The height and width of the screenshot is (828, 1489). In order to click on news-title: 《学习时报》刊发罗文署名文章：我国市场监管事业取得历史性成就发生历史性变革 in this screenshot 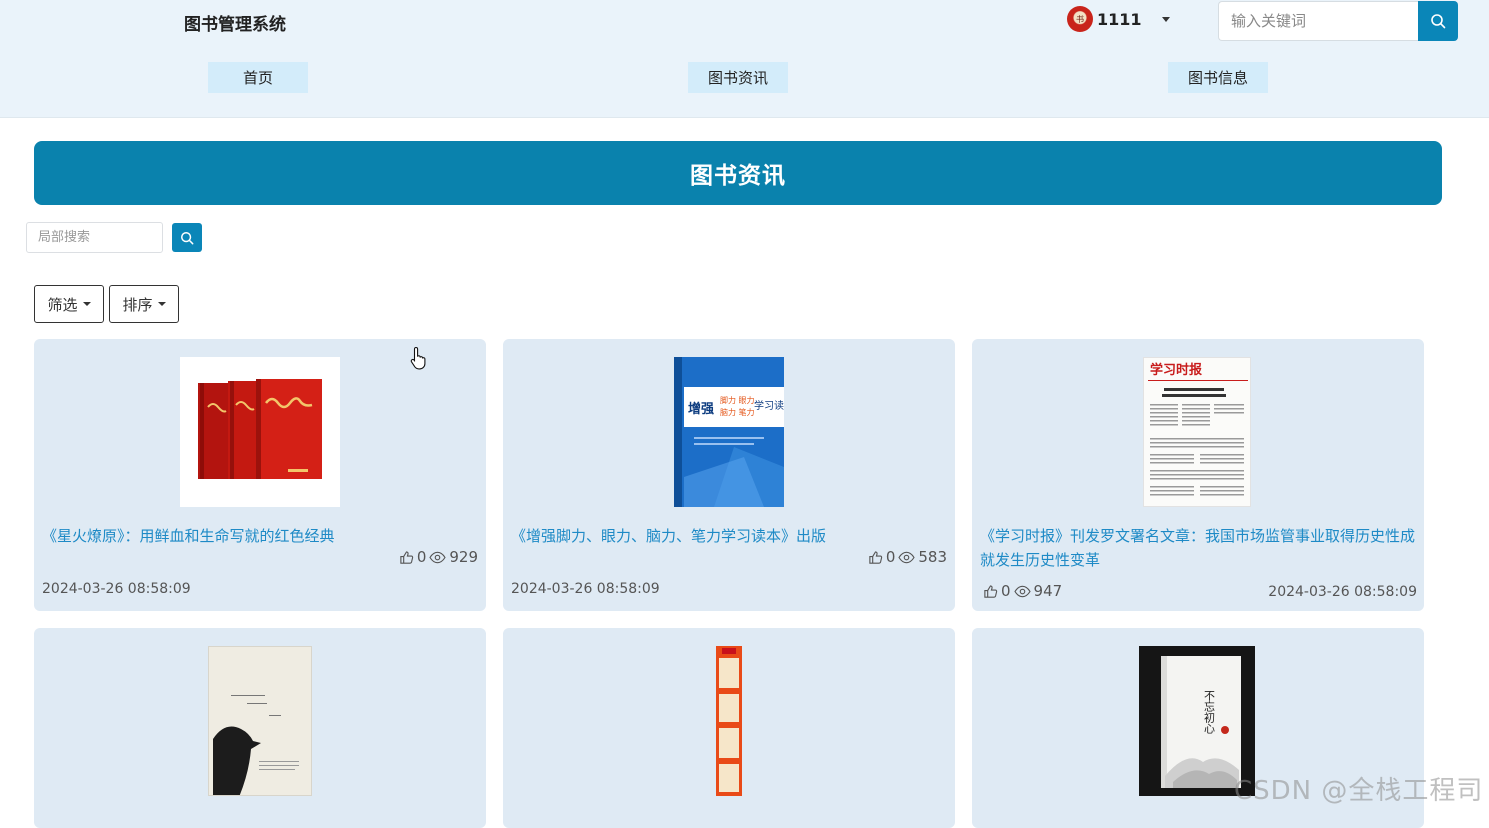, I will do `click(1198, 548)`.